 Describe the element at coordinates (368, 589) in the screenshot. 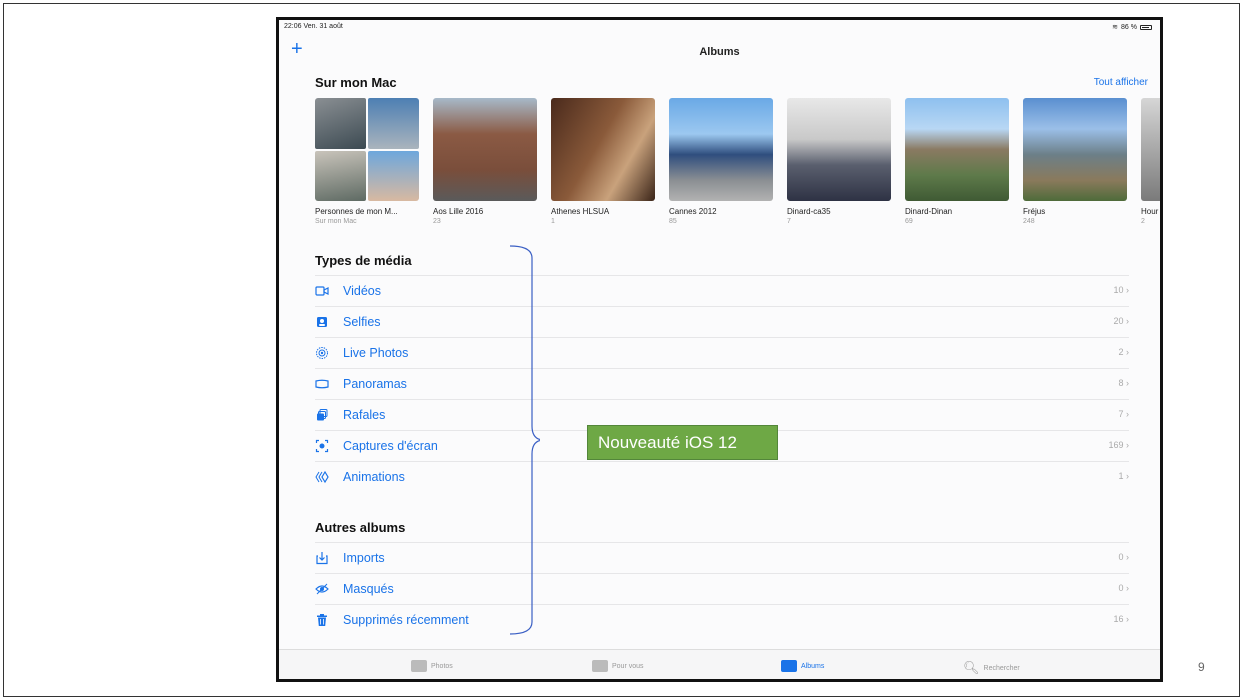

I see `row-label: Masqués` at that location.